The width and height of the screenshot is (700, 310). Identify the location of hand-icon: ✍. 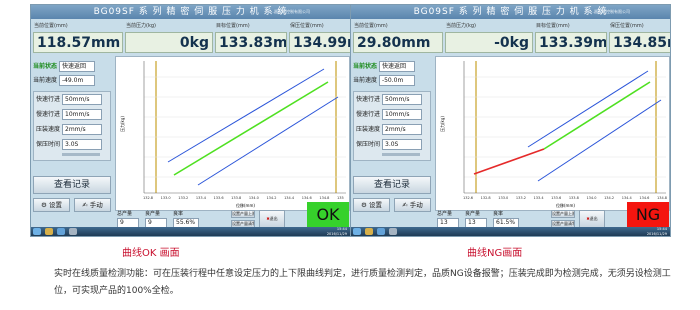
(86, 205).